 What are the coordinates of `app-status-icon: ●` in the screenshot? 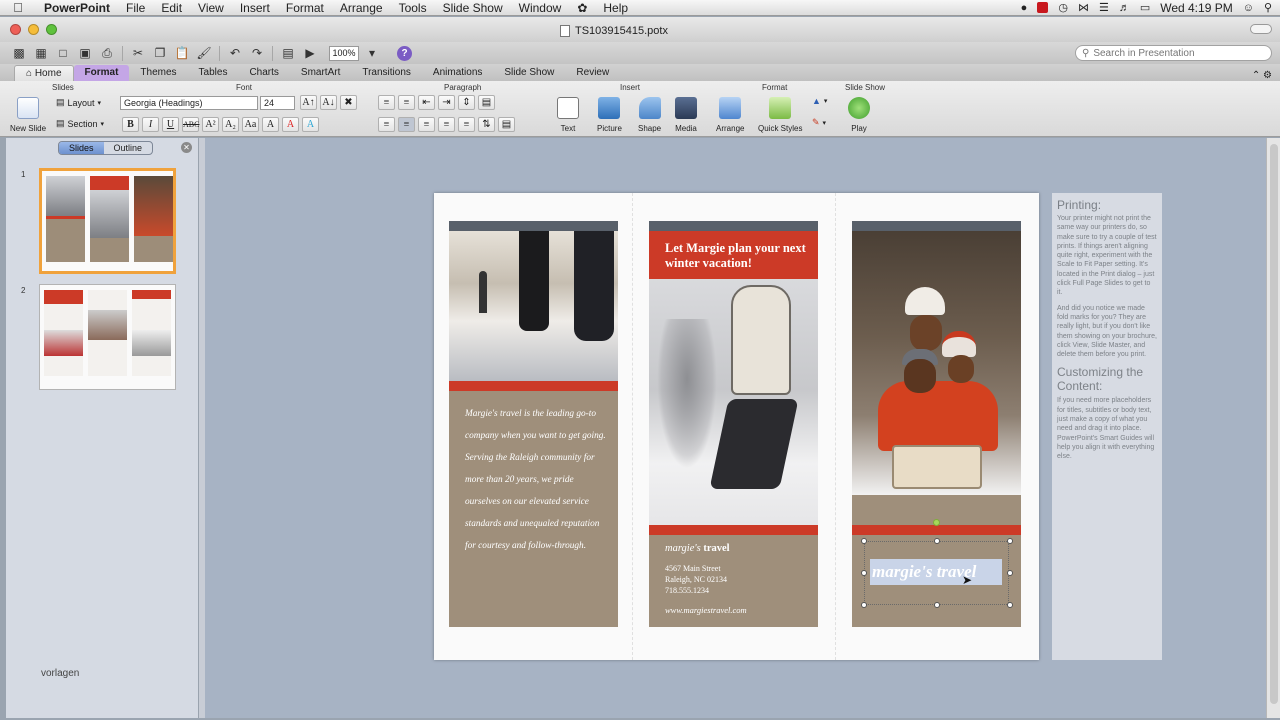 It's located at (1024, 8).